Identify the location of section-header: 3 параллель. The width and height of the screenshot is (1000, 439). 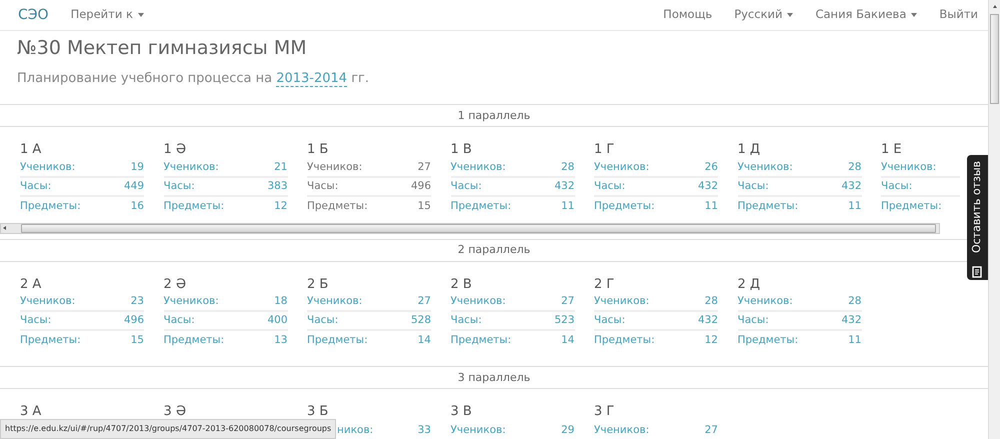
(494, 378).